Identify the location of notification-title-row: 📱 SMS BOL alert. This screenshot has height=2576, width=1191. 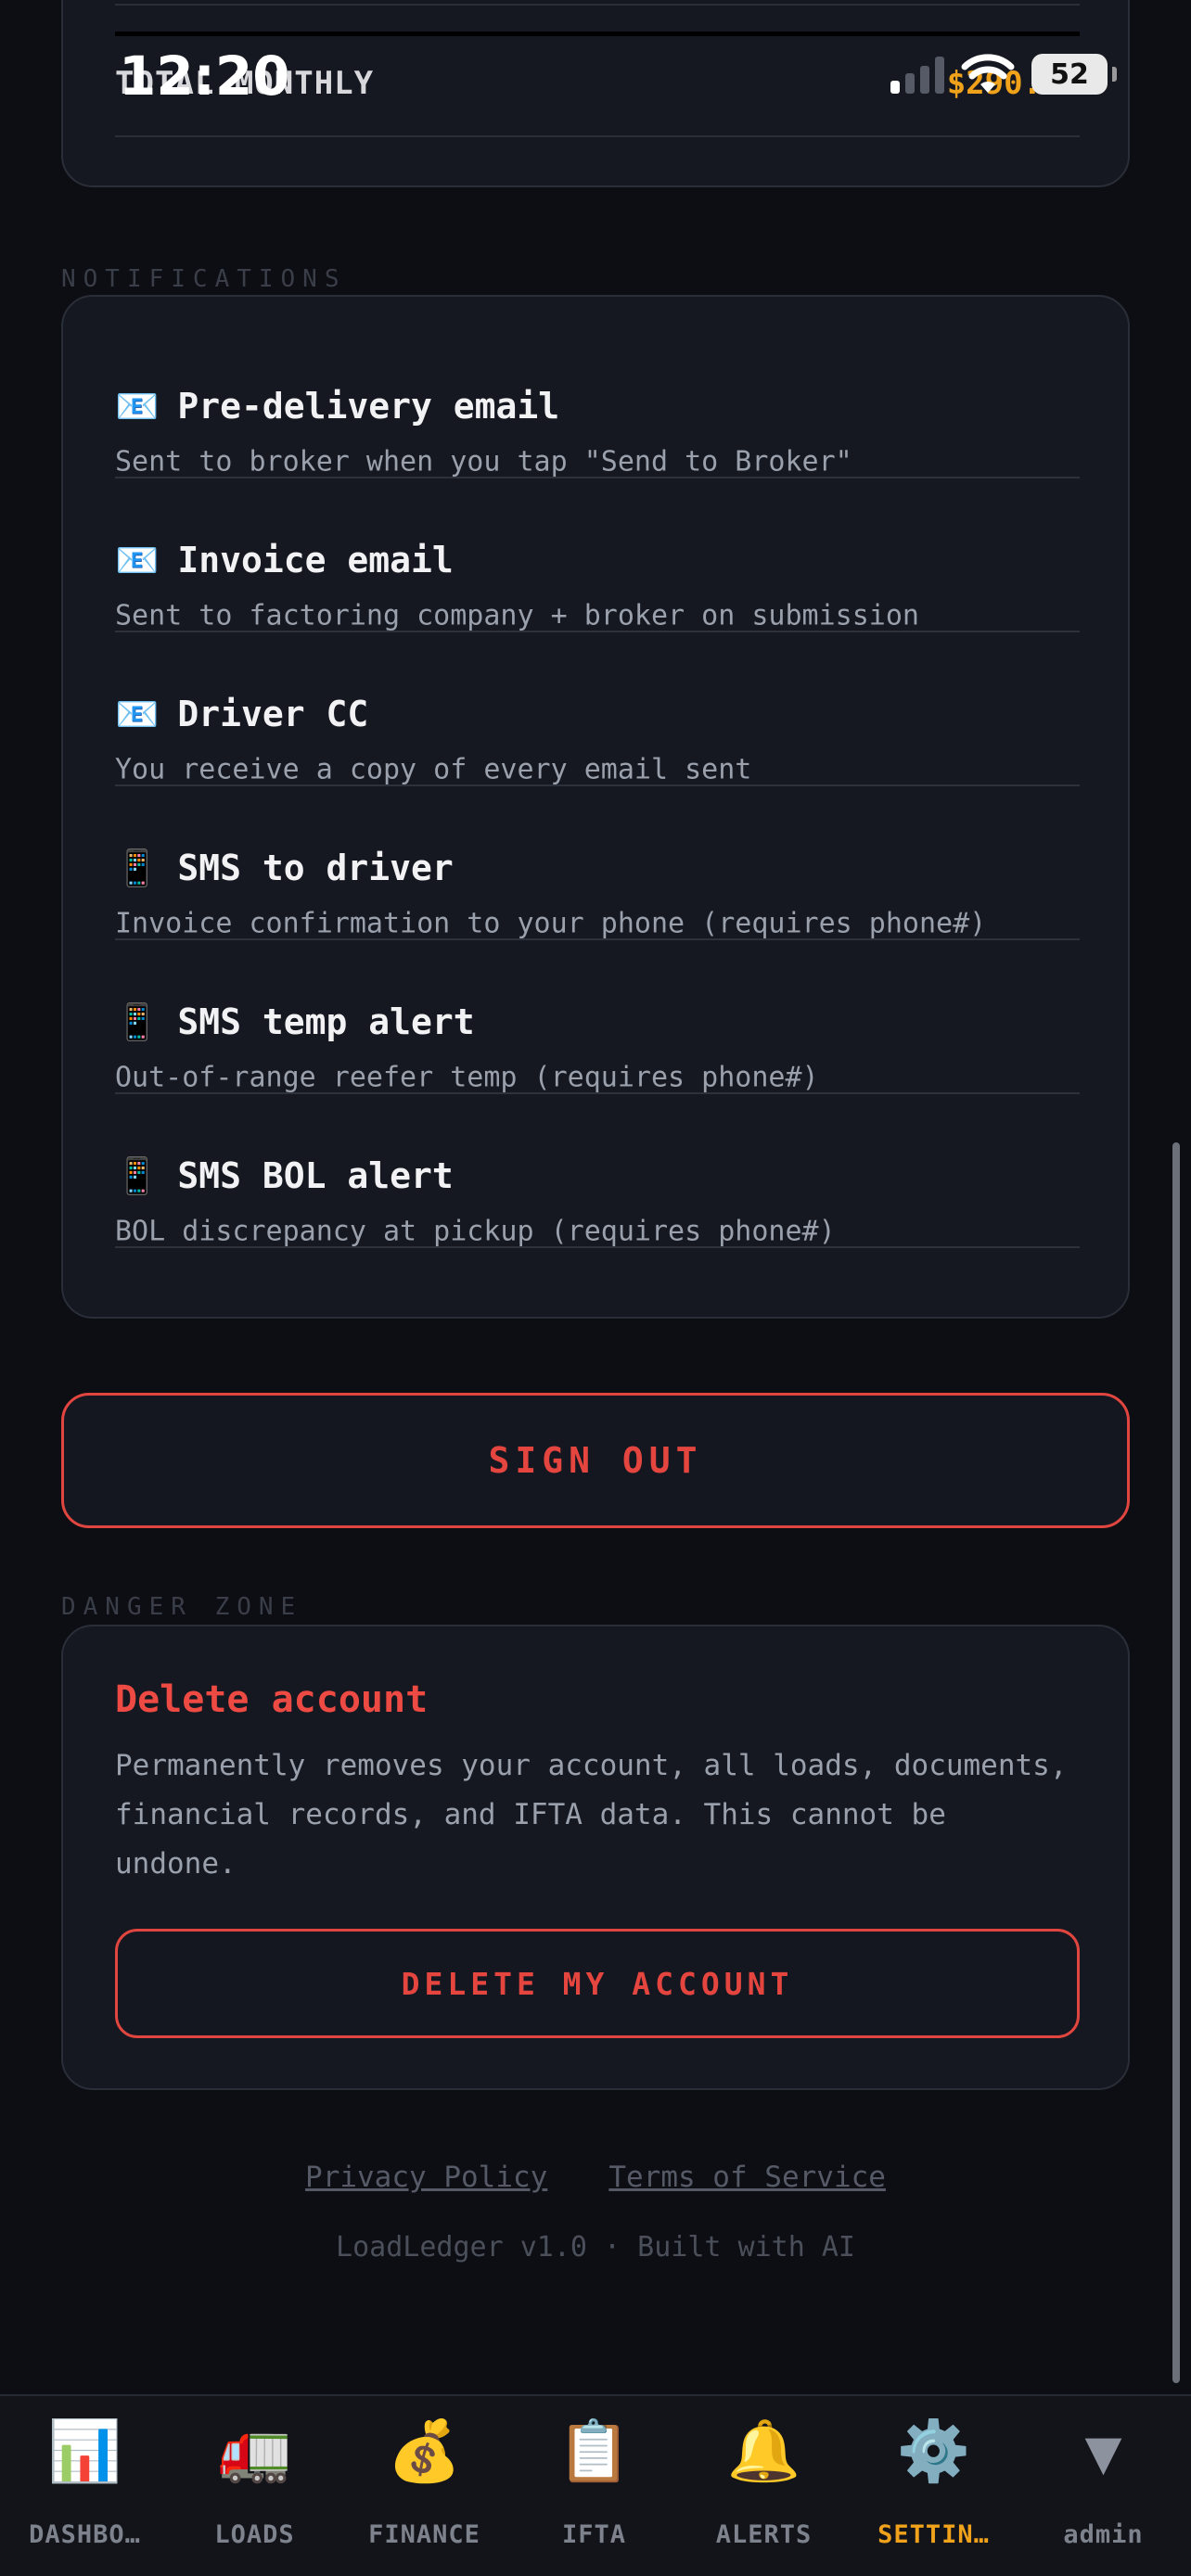
(284, 1176).